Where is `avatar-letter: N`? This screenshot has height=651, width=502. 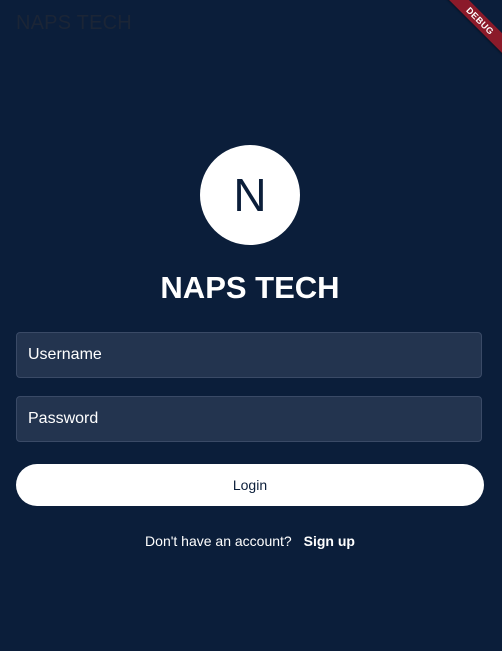 avatar-letter: N is located at coordinates (250, 195).